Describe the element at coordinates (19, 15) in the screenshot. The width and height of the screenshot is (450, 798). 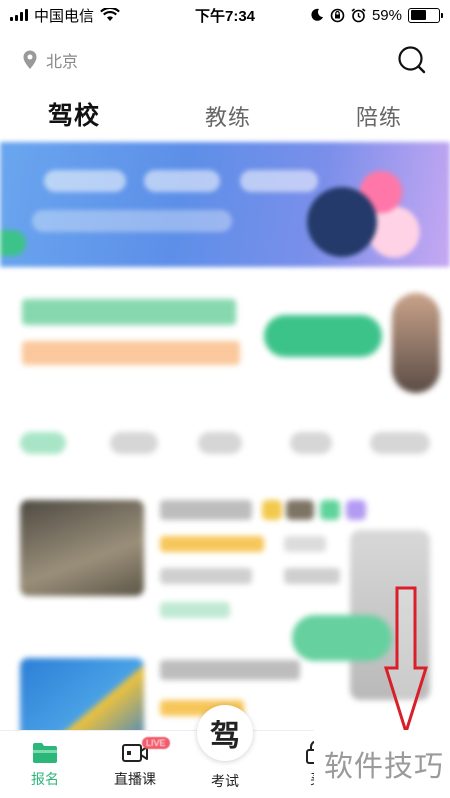
I see `signal-strength-icon` at that location.